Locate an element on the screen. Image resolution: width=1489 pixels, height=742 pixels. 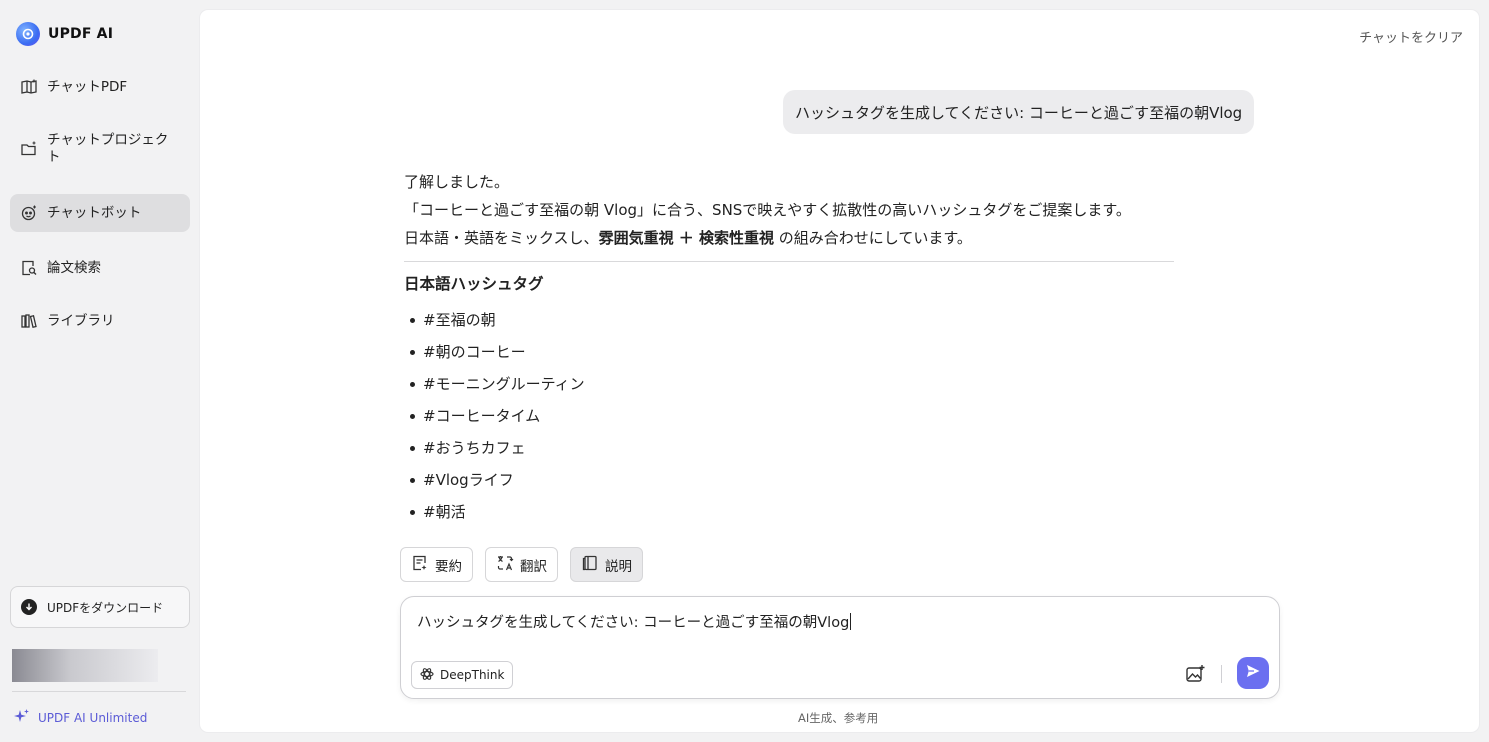
text-caret is located at coordinates (851, 621).